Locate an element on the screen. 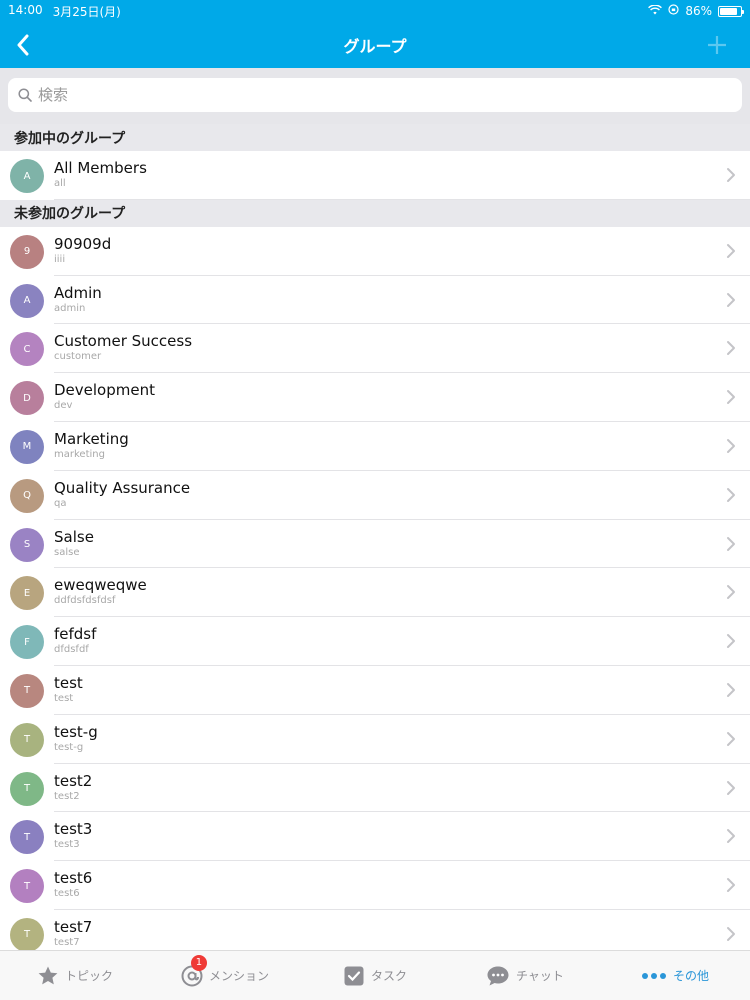  tab-mention: 1 メンション is located at coordinates (225, 970).